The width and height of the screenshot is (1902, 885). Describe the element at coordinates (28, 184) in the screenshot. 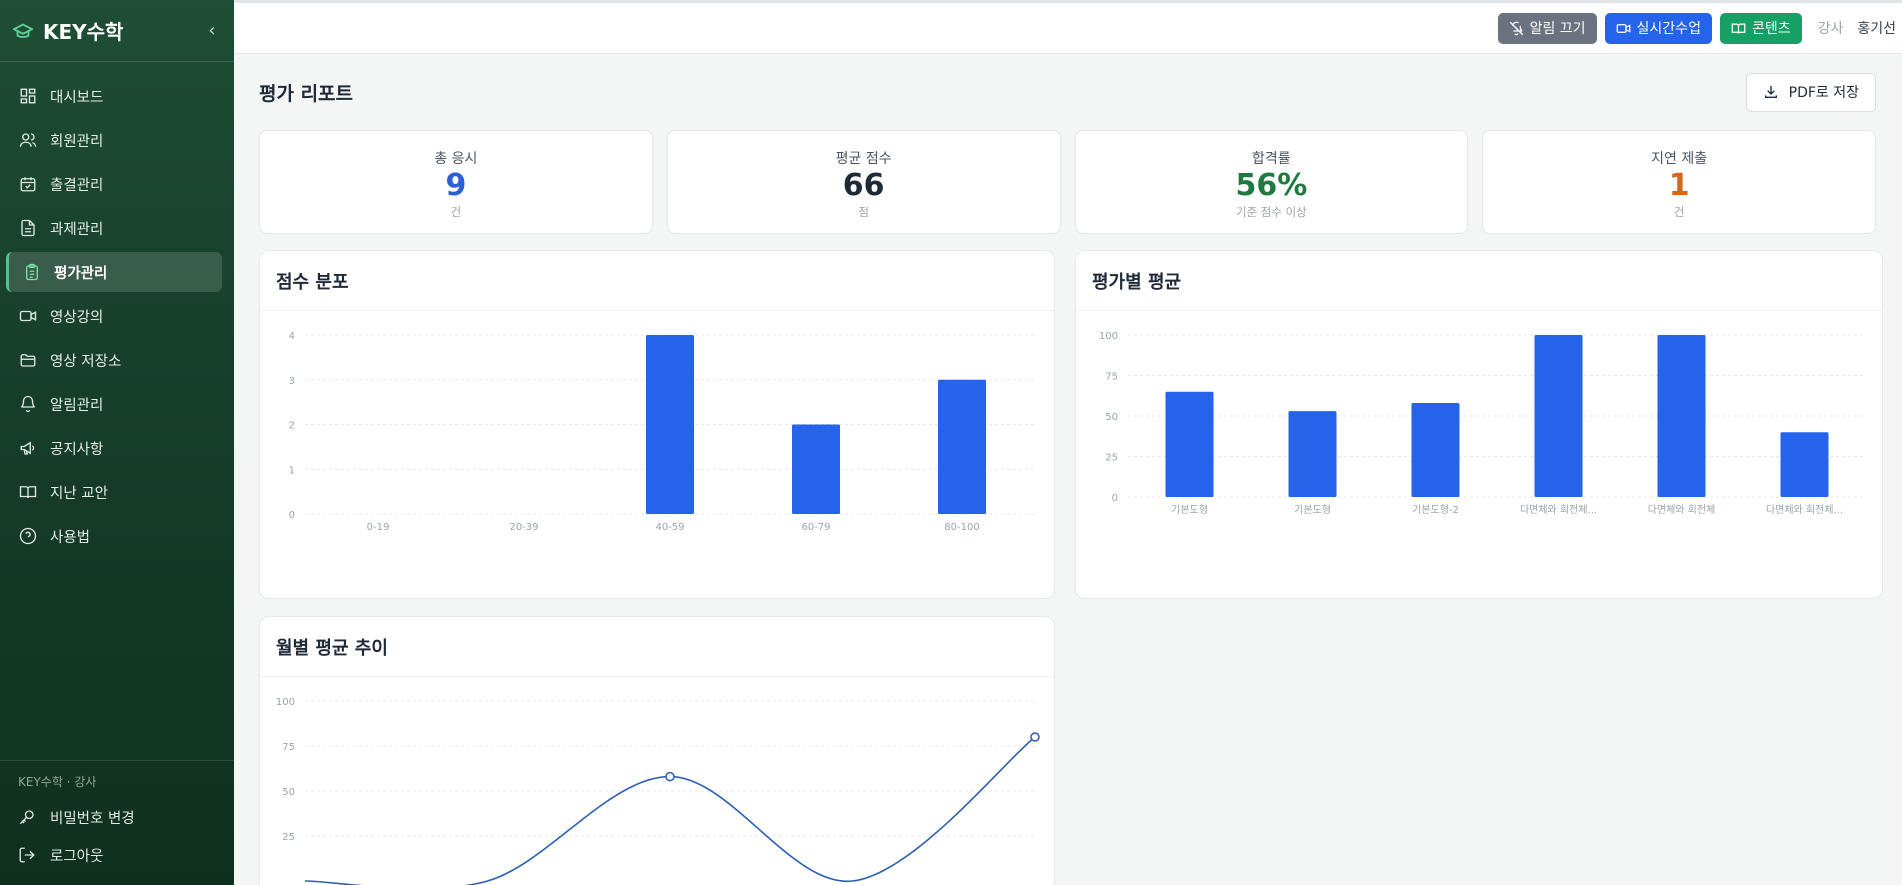

I see `calendar-check-icon` at that location.